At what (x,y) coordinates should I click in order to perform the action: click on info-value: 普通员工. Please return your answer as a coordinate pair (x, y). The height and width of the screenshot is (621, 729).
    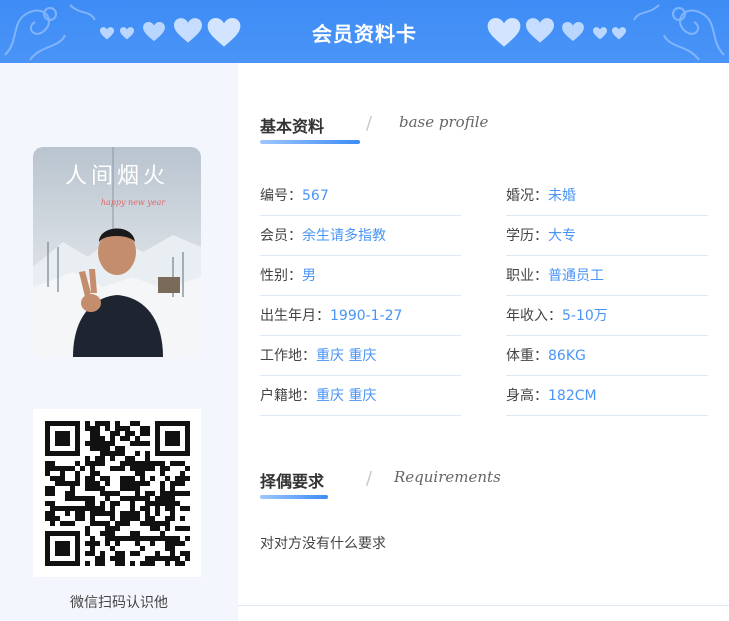
    Looking at the image, I should click on (576, 276).